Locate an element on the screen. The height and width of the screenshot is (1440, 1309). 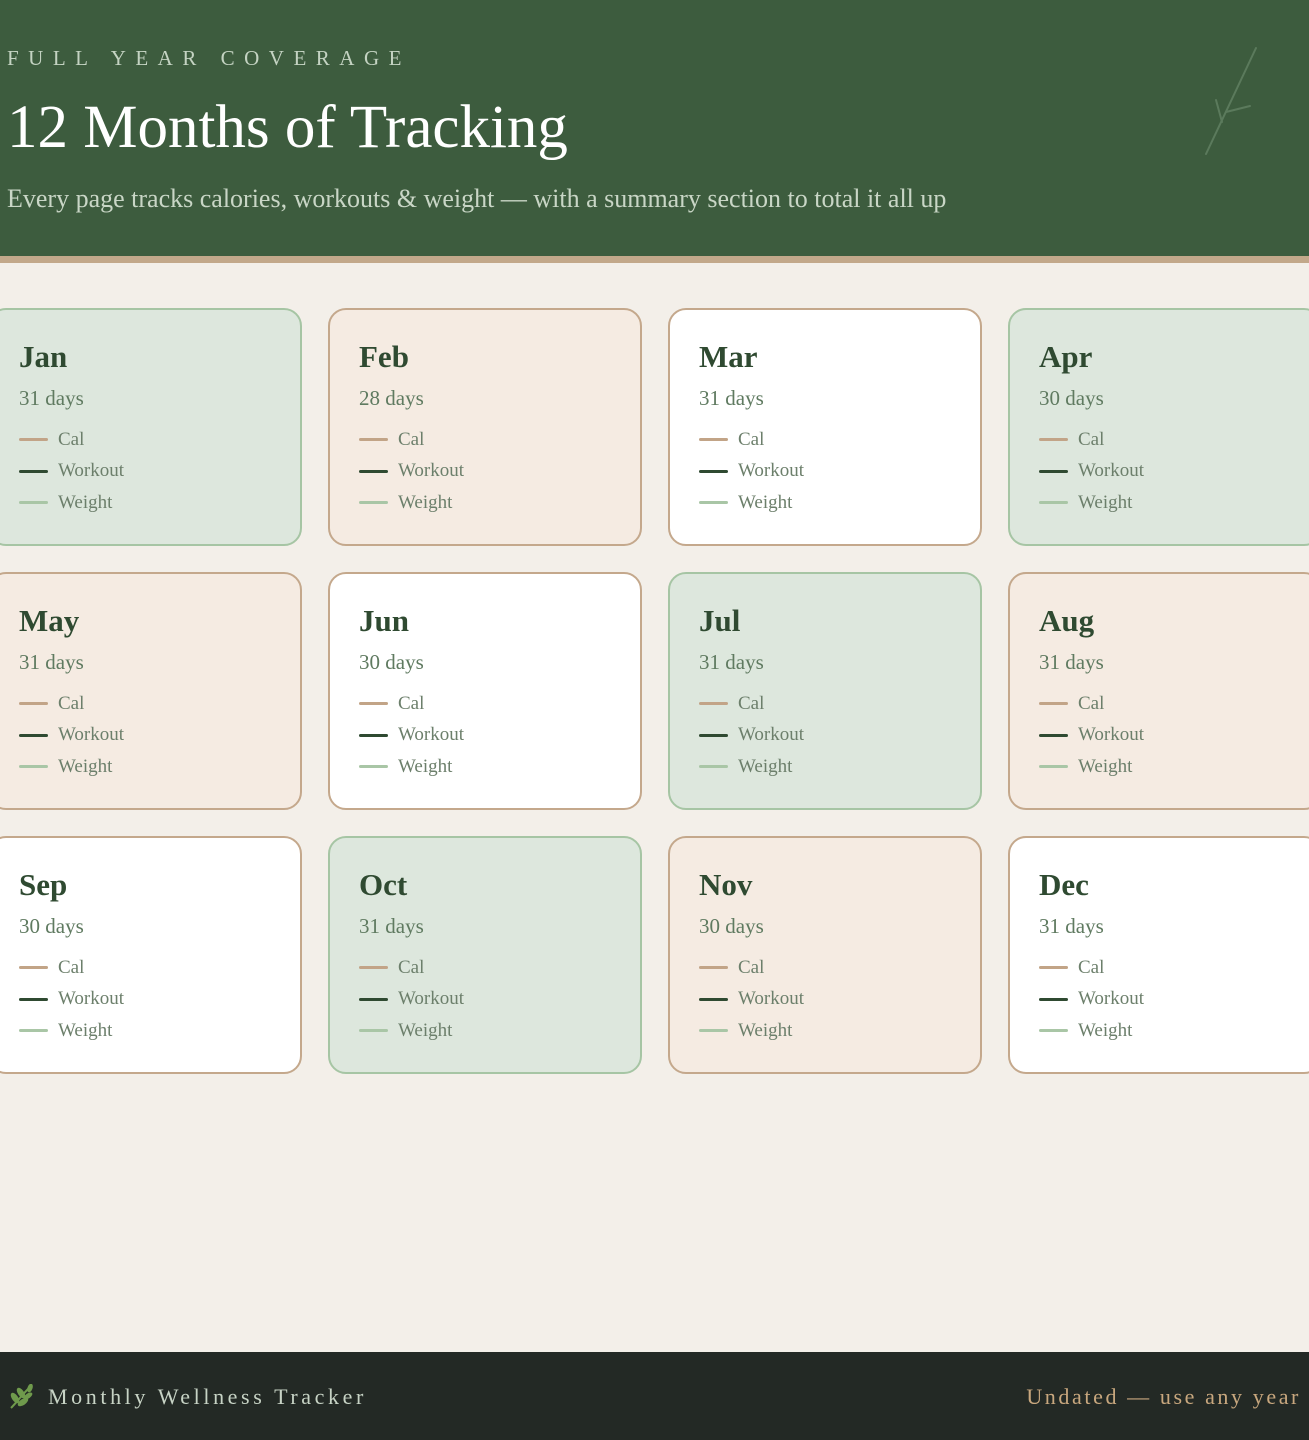
month-card-may: May 31 days Cal Workout Weight is located at coordinates (151, 691).